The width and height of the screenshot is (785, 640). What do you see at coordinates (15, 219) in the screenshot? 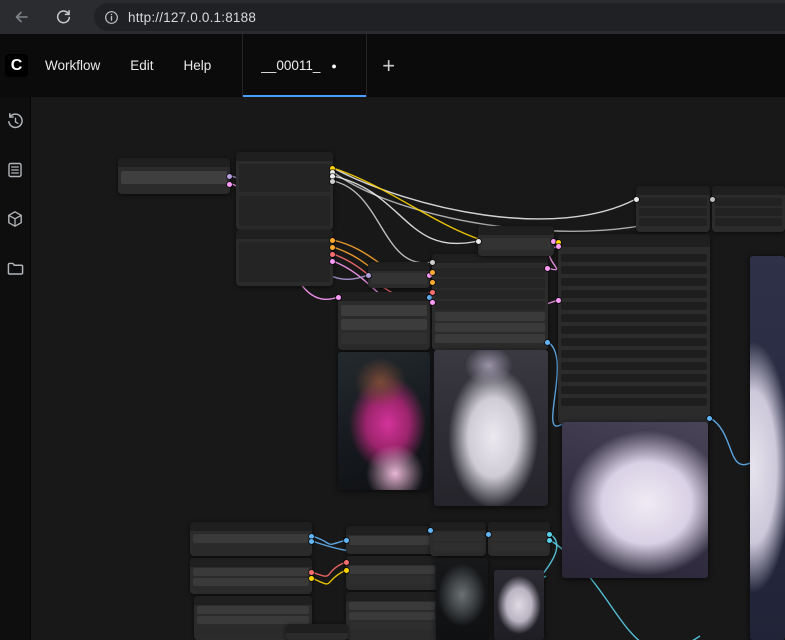
I see `sidebar-model-library-button` at bounding box center [15, 219].